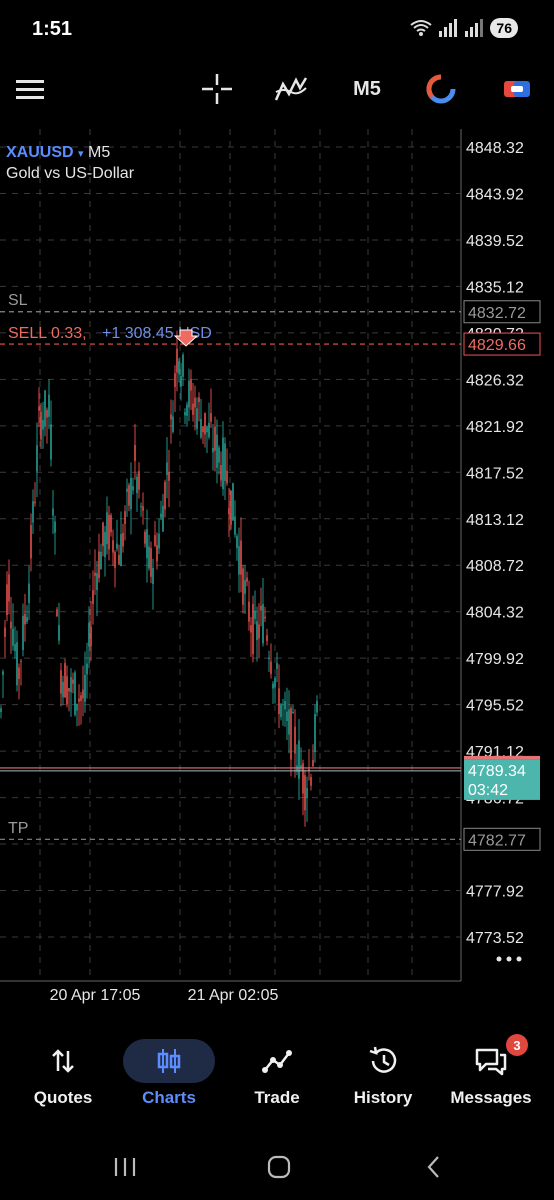  I want to click on order-price: 4829.66, so click(497, 345).